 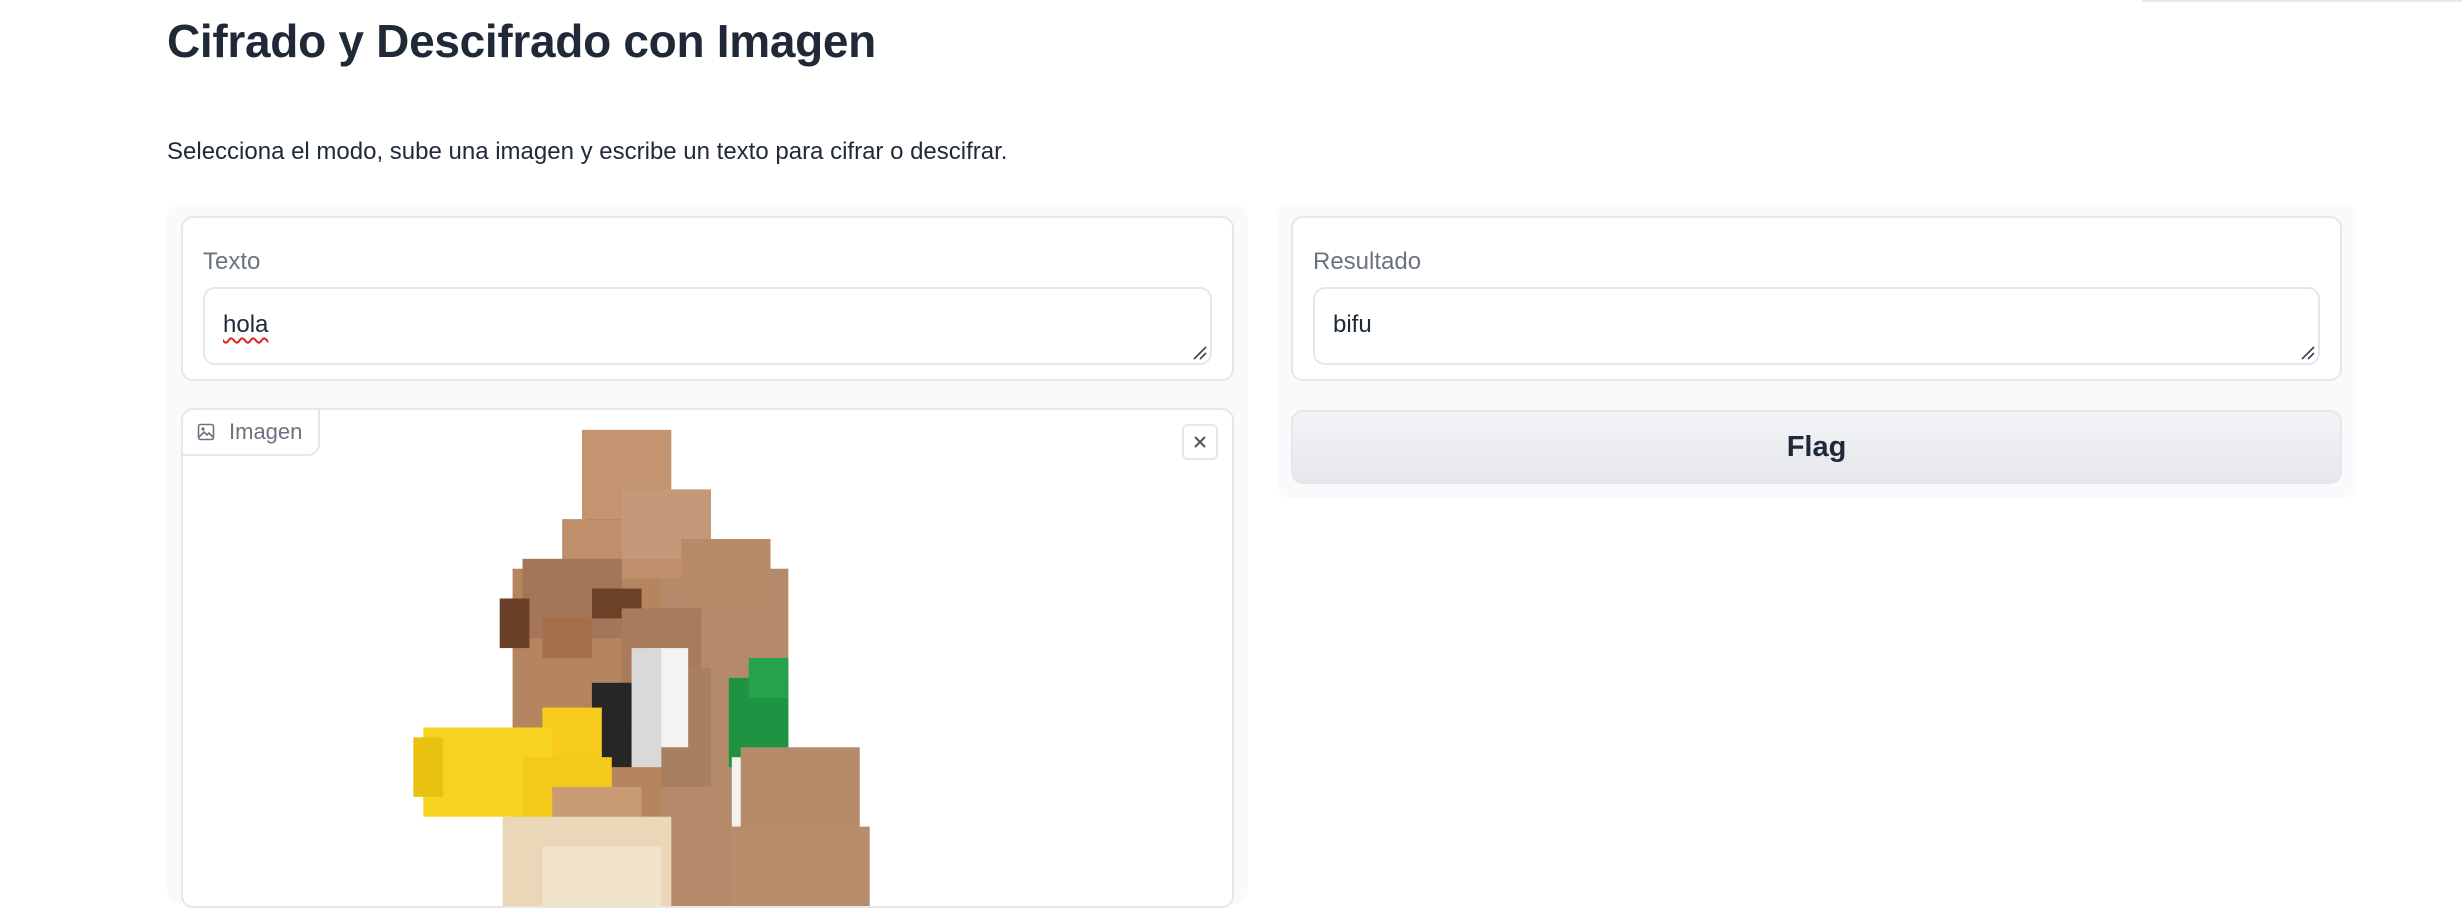 I want to click on page-title: Cifrado y Descifrado con Imagen, so click(x=521, y=41).